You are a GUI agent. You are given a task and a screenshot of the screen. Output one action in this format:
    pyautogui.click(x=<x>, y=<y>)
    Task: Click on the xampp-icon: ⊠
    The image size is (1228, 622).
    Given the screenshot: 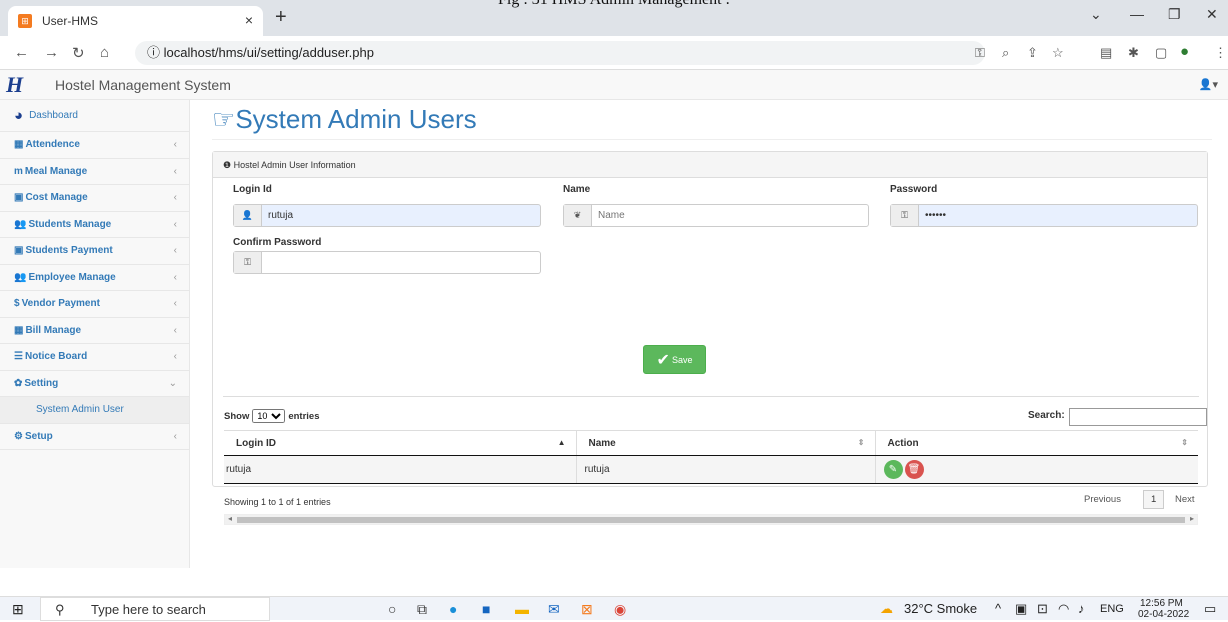 What is the action you would take?
    pyautogui.click(x=587, y=609)
    